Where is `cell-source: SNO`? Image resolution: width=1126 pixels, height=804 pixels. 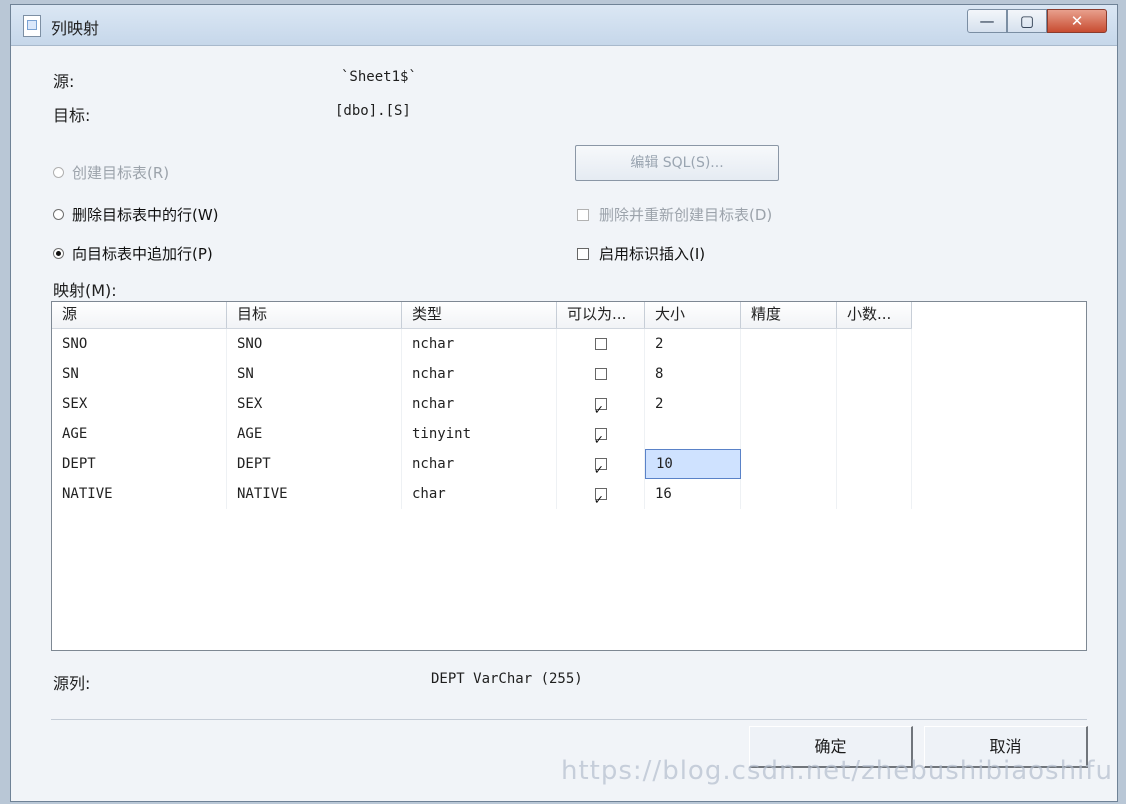
cell-source: SNO is located at coordinates (139, 344).